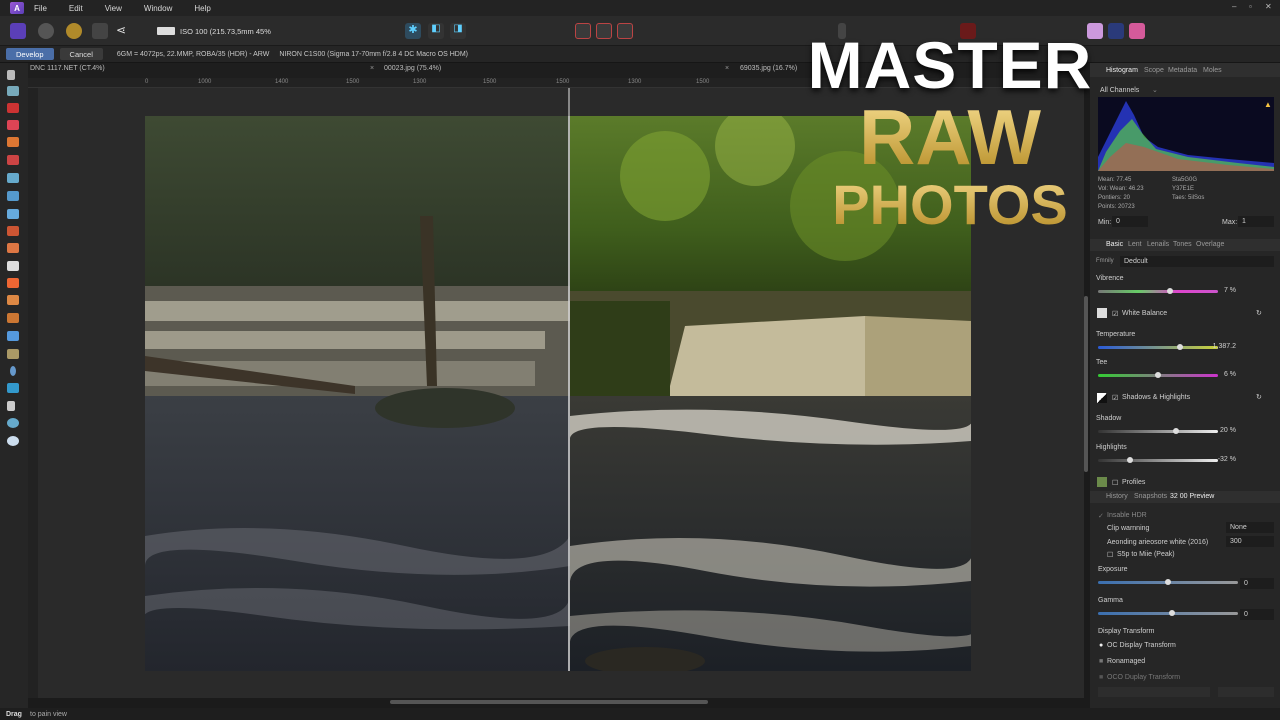 The image size is (1280, 720). I want to click on point-tool-icon, so click(13, 371).